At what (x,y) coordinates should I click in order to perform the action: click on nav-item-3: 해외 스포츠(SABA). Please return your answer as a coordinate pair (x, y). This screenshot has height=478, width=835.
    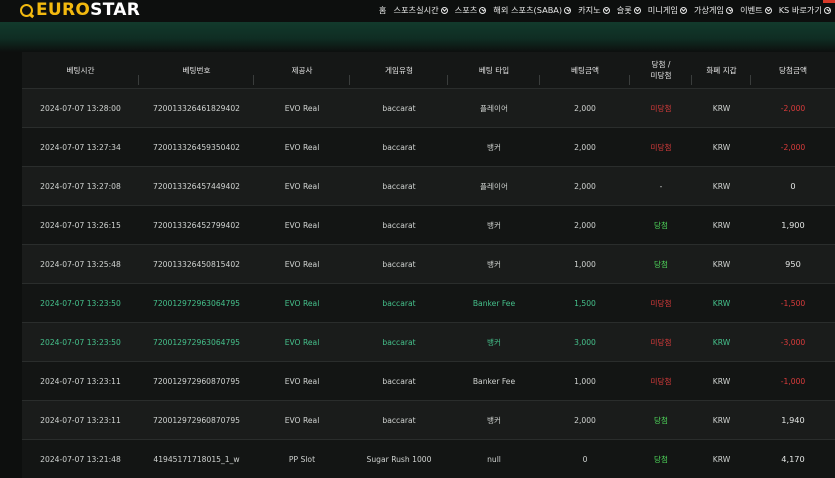
    Looking at the image, I should click on (532, 10).